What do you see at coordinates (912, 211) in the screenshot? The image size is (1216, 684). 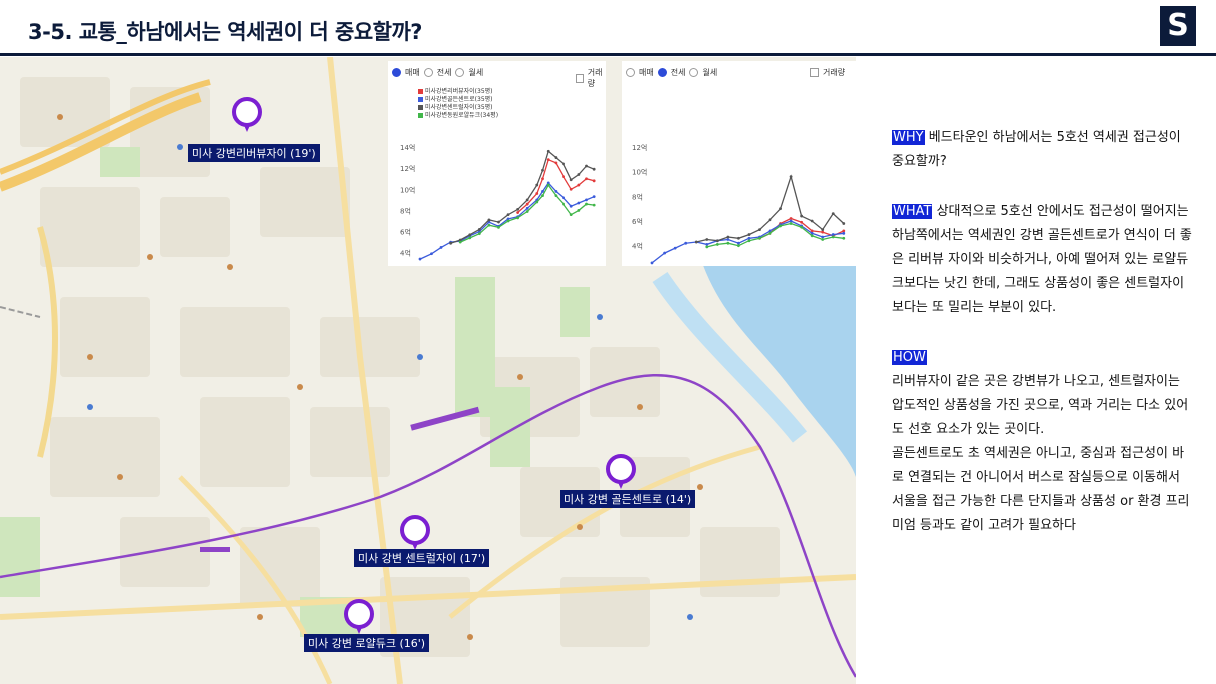 I see `what-tag: WHAT` at bounding box center [912, 211].